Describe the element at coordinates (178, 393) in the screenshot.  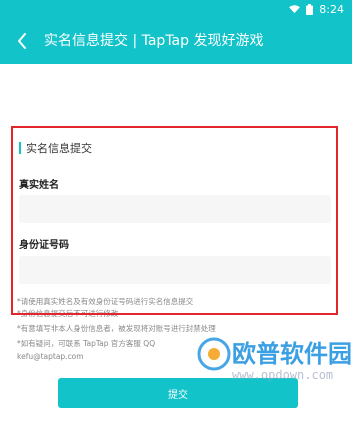
I see `submit-button: 提交` at that location.